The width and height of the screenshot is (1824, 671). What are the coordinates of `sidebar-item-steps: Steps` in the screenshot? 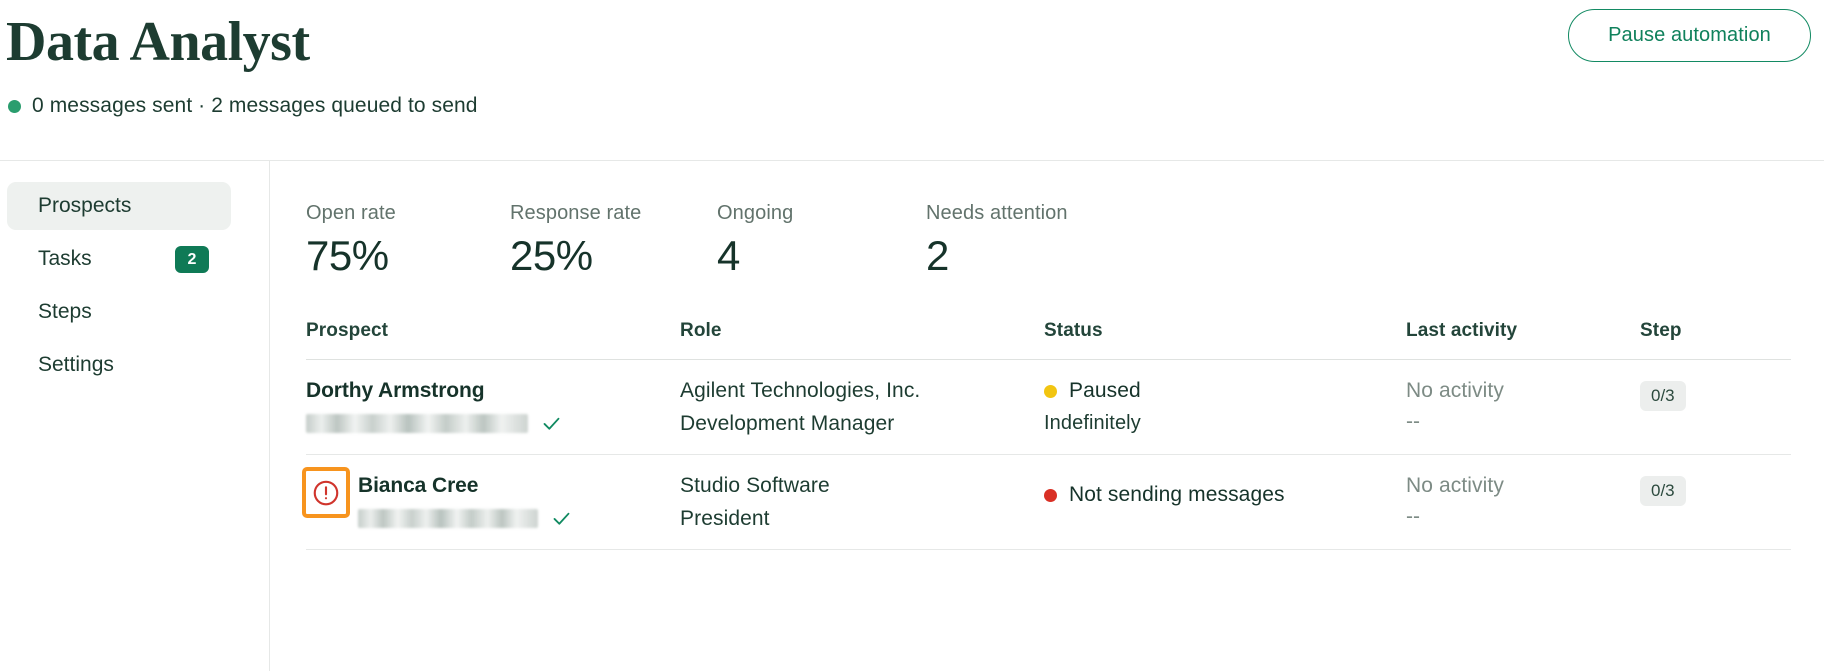 It's located at (119, 312).